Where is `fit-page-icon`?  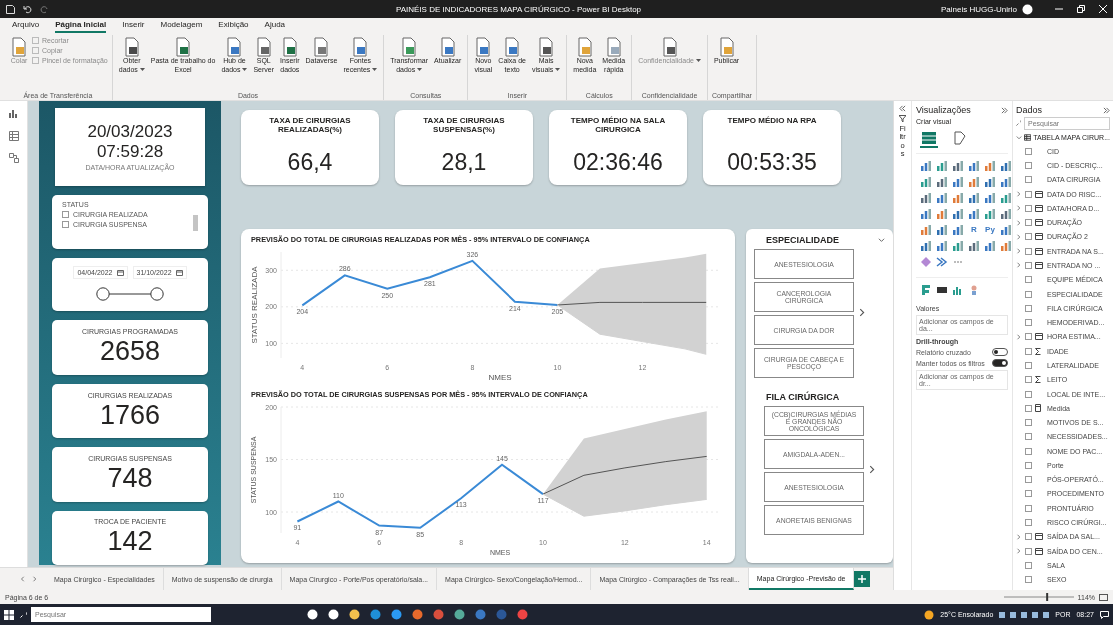 fit-page-icon is located at coordinates (1103, 597).